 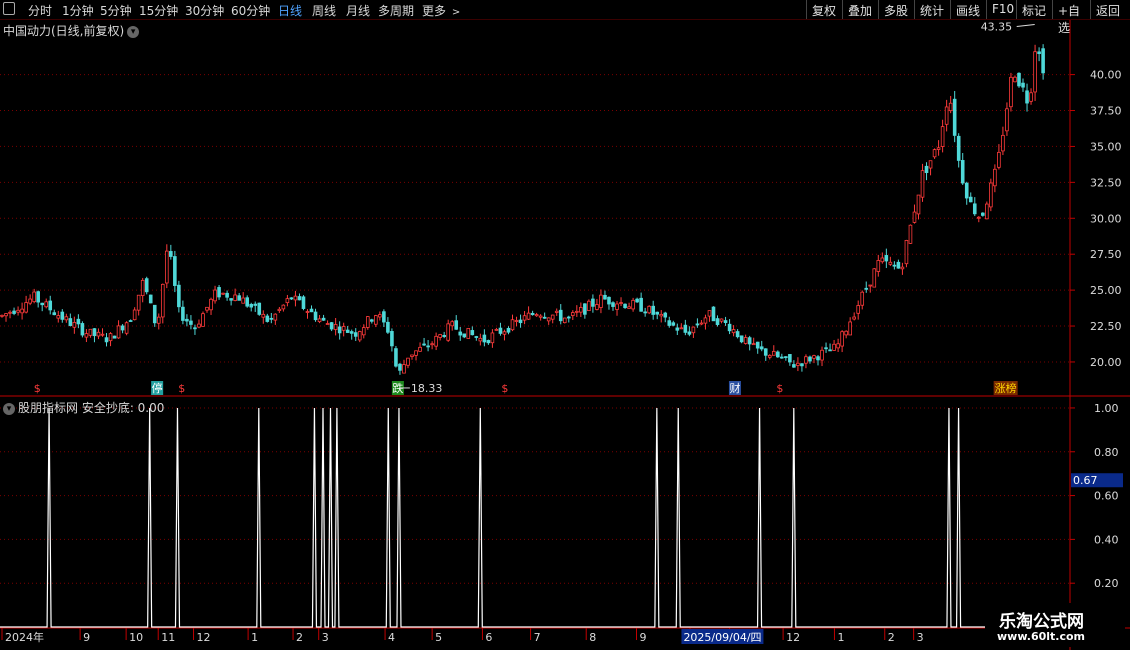 What do you see at coordinates (83, 407) in the screenshot?
I see `indicator-title: ▾ 股朋指标网 安全抄底: 0.00` at bounding box center [83, 407].